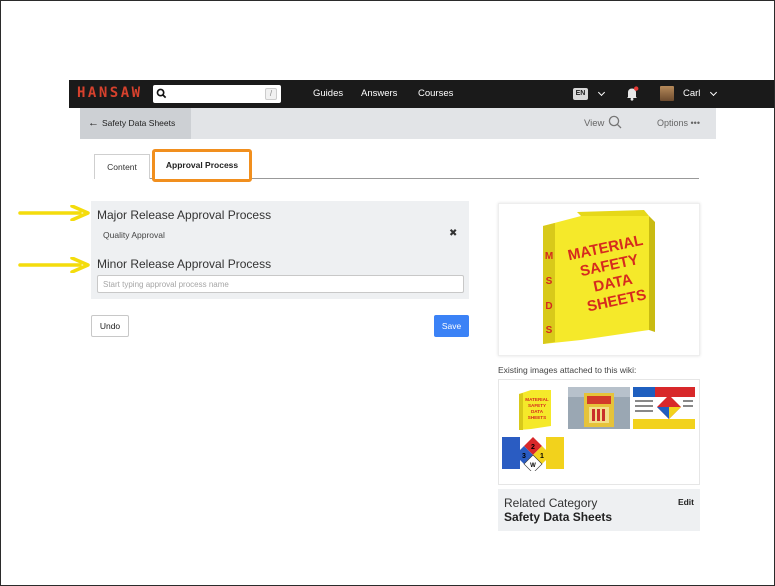 This screenshot has height=586, width=775. I want to click on annotation-arrow-minor, so click(54, 265).